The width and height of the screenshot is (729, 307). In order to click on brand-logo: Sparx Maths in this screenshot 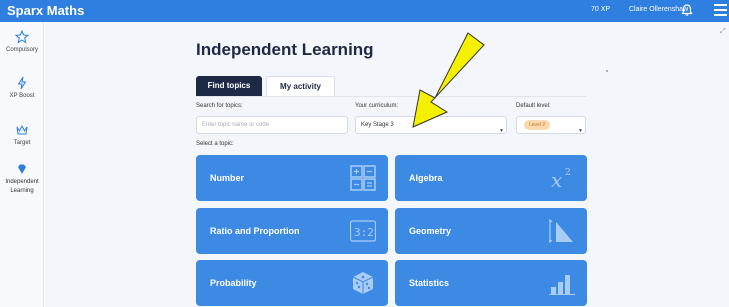, I will do `click(45, 10)`.